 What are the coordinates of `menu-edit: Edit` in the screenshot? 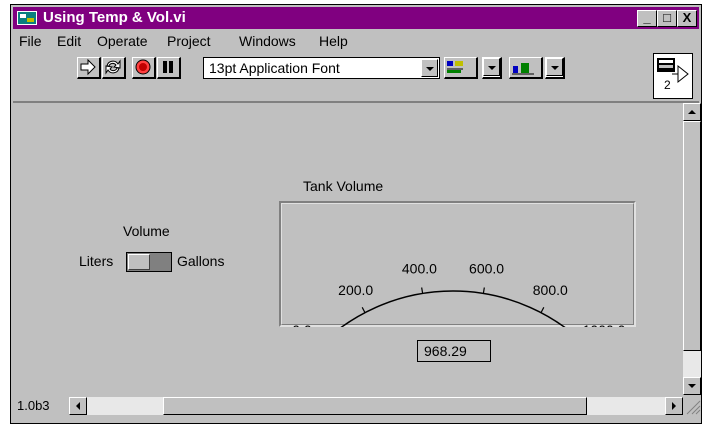 It's located at (69, 41).